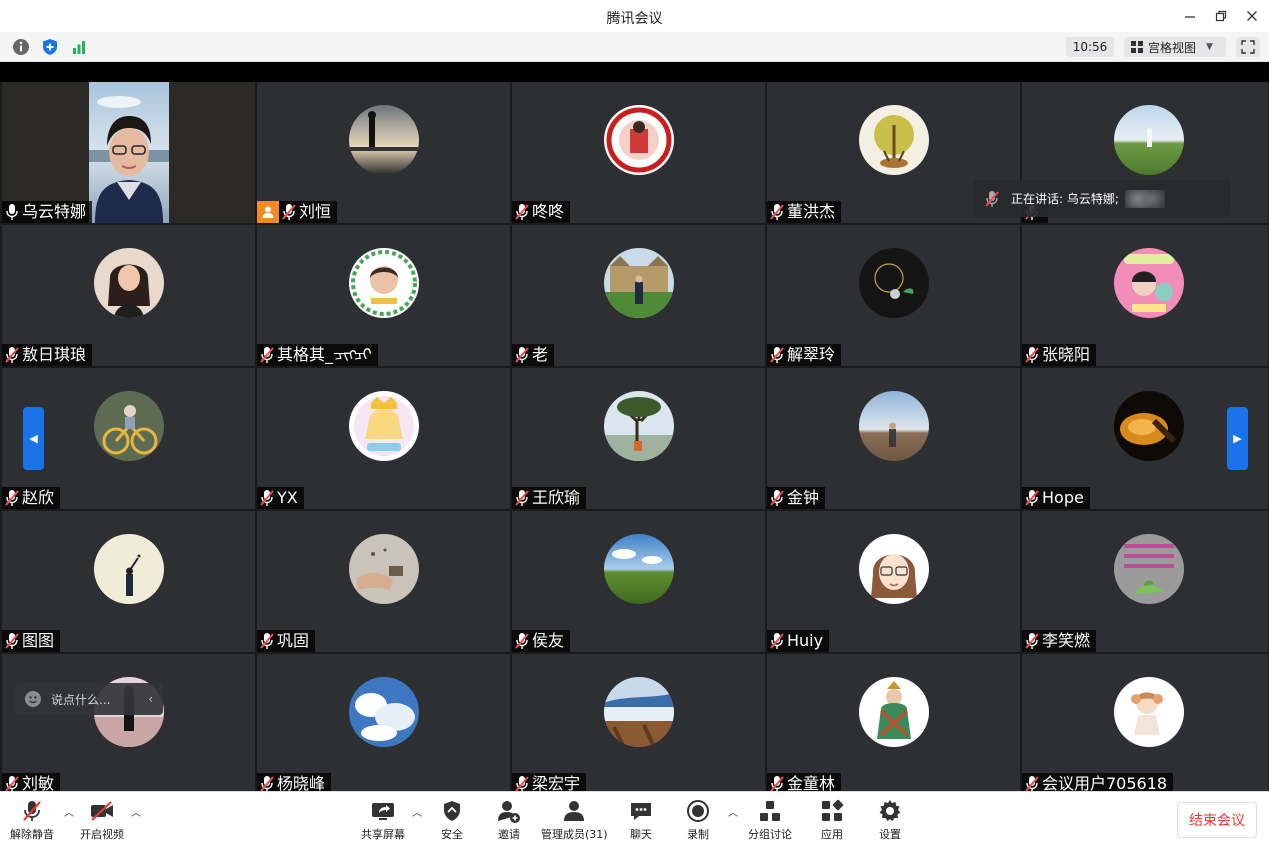 The height and width of the screenshot is (846, 1269). I want to click on settings-button: 设置, so click(890, 820).